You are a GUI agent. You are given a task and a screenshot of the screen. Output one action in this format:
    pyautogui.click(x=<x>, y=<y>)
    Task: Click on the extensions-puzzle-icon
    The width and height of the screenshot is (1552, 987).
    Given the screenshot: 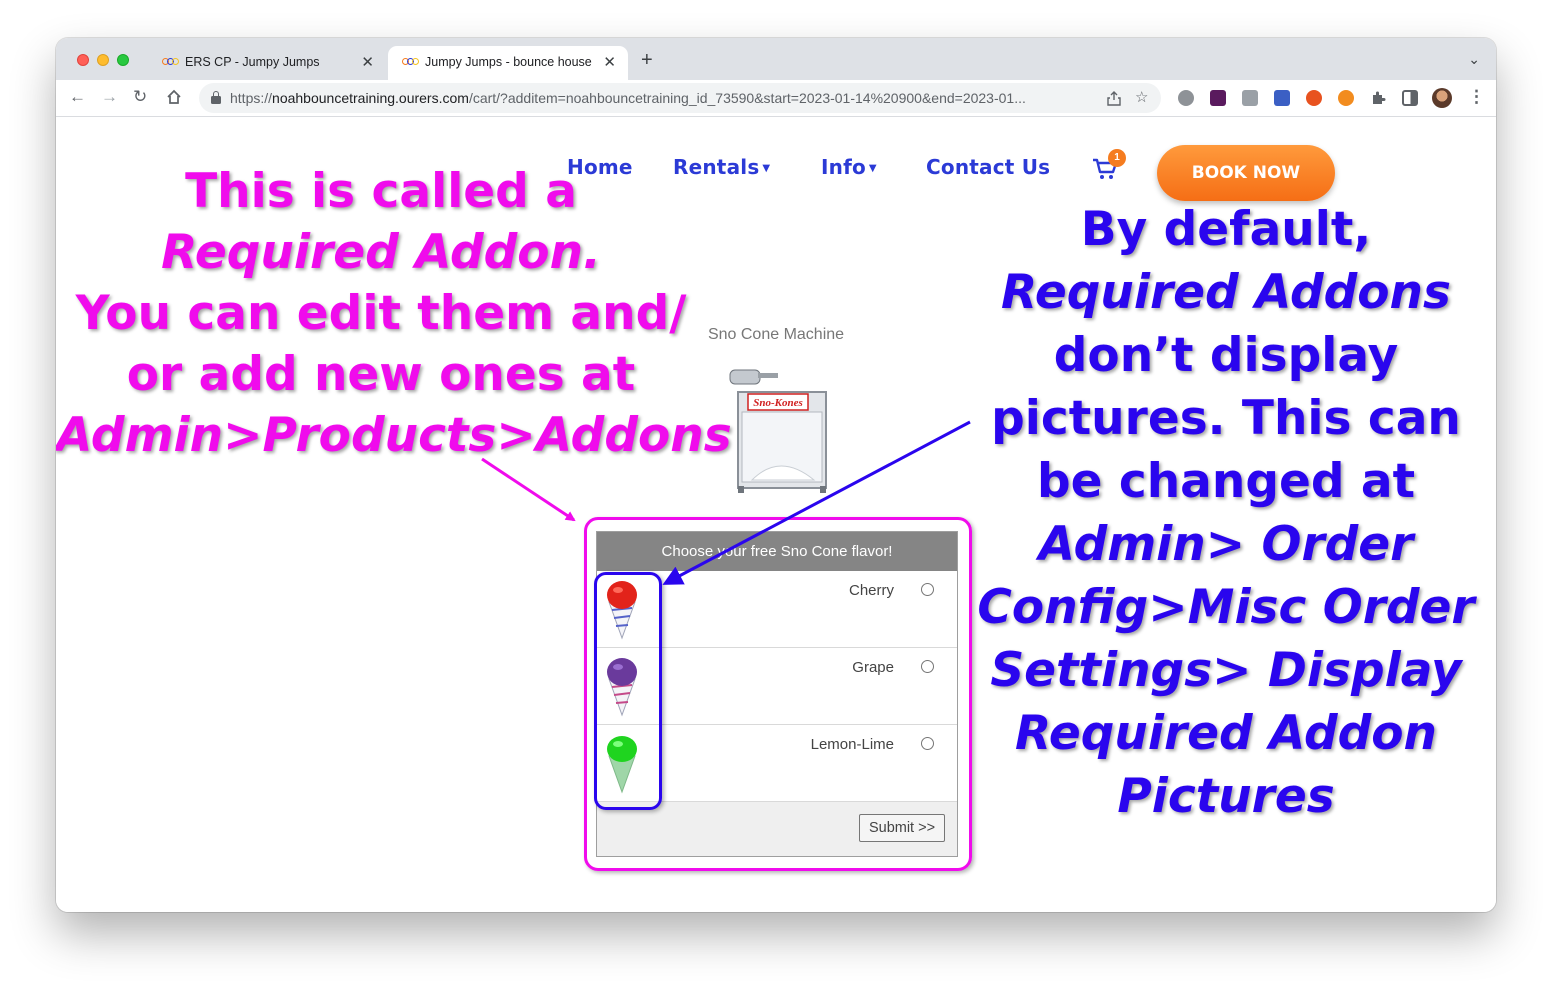 What is the action you would take?
    pyautogui.click(x=1378, y=98)
    